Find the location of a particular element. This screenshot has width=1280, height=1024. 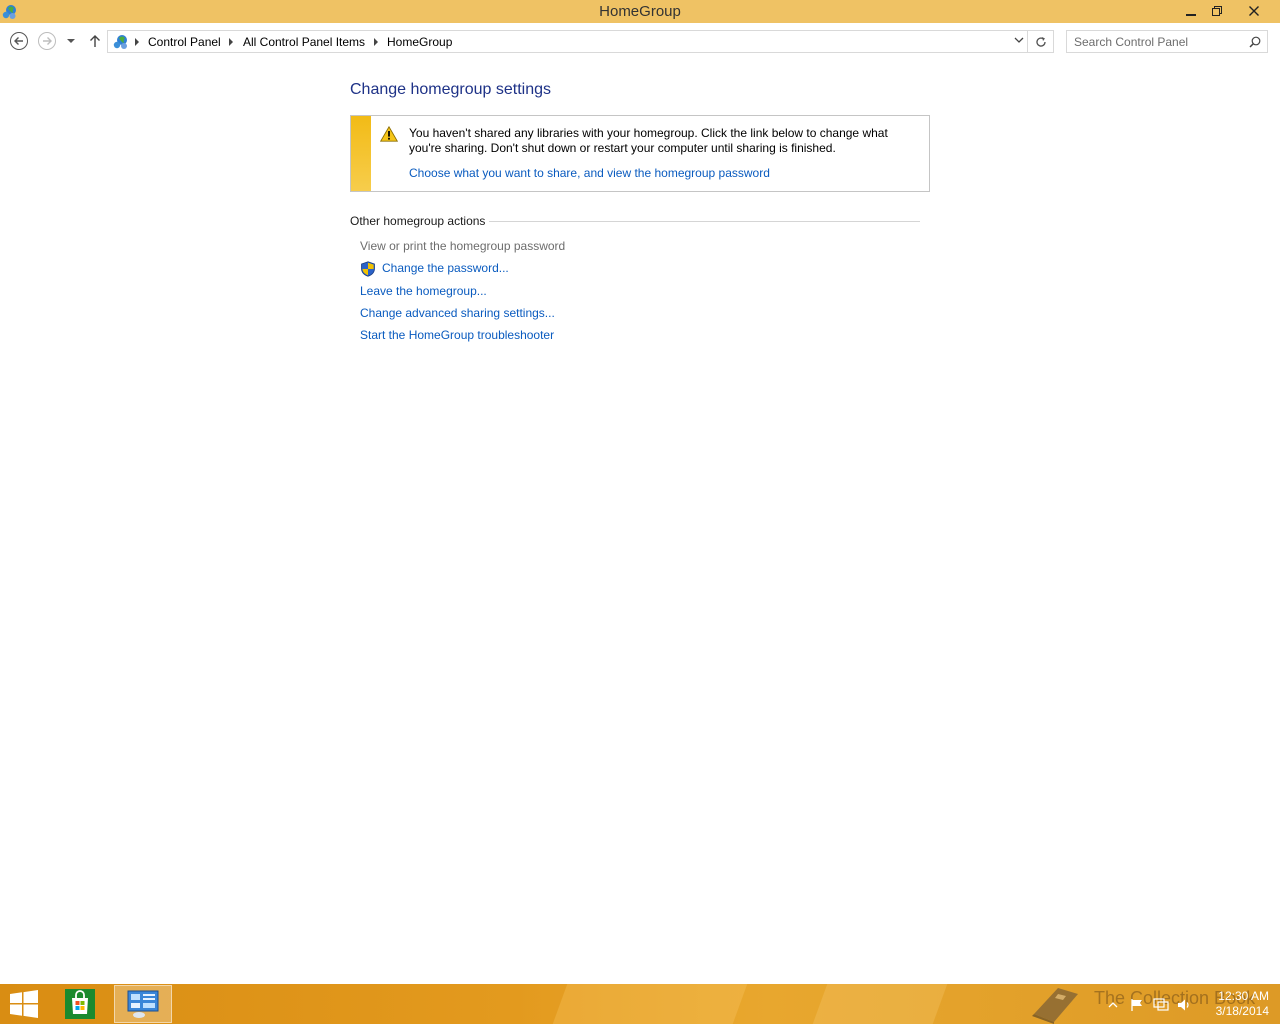

restore-icon is located at coordinates (1217, 10).